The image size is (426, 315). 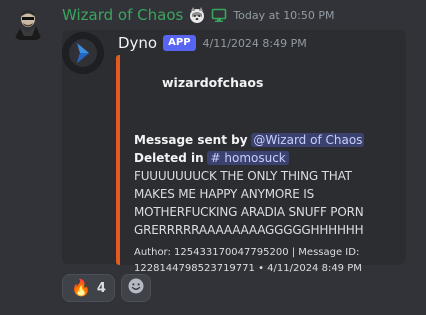 I want to click on fire-icon: 🔥, so click(x=81, y=287).